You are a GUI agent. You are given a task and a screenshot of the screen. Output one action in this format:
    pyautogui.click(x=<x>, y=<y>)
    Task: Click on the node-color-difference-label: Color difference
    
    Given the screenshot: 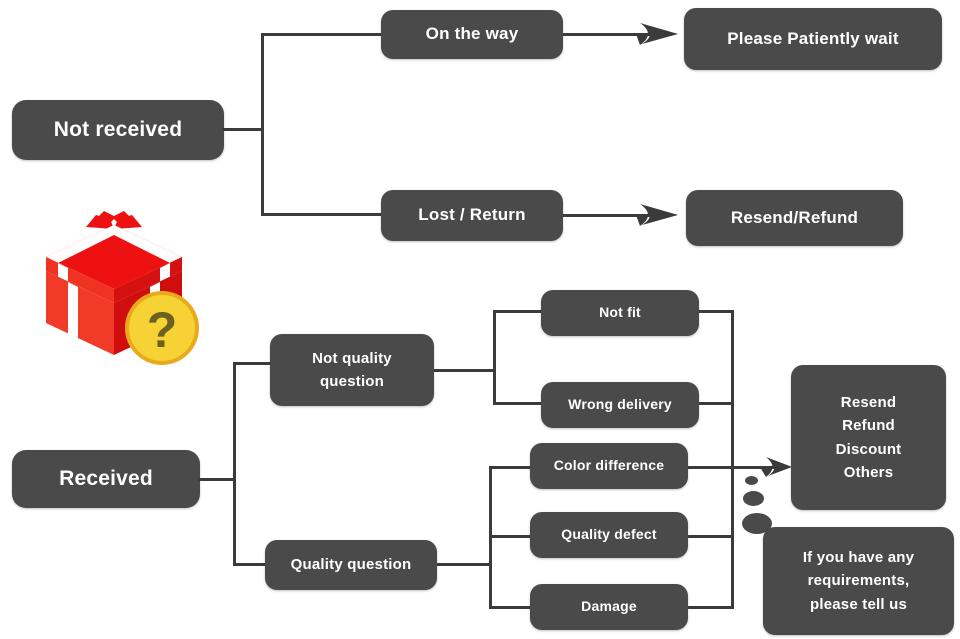 What is the action you would take?
    pyautogui.click(x=609, y=465)
    